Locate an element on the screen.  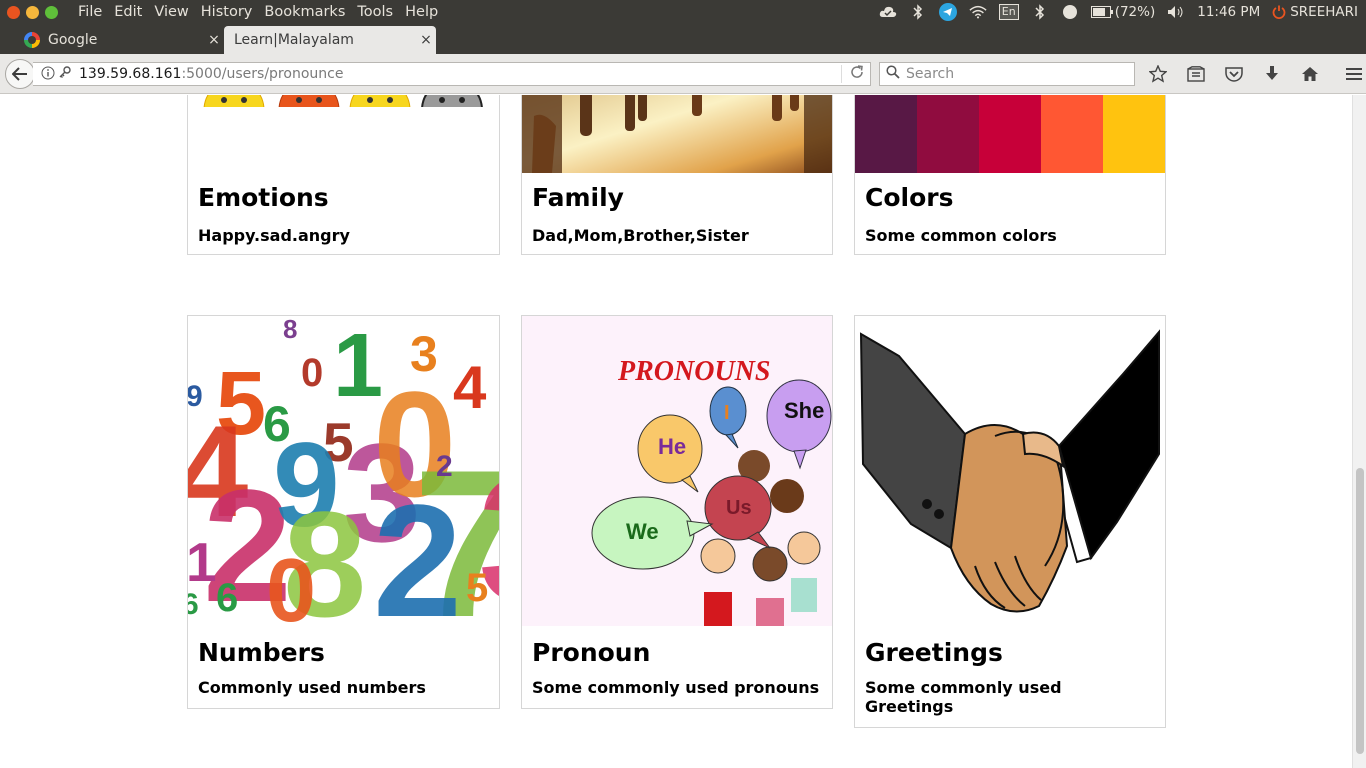
greetings-image is located at coordinates (1010, 471).